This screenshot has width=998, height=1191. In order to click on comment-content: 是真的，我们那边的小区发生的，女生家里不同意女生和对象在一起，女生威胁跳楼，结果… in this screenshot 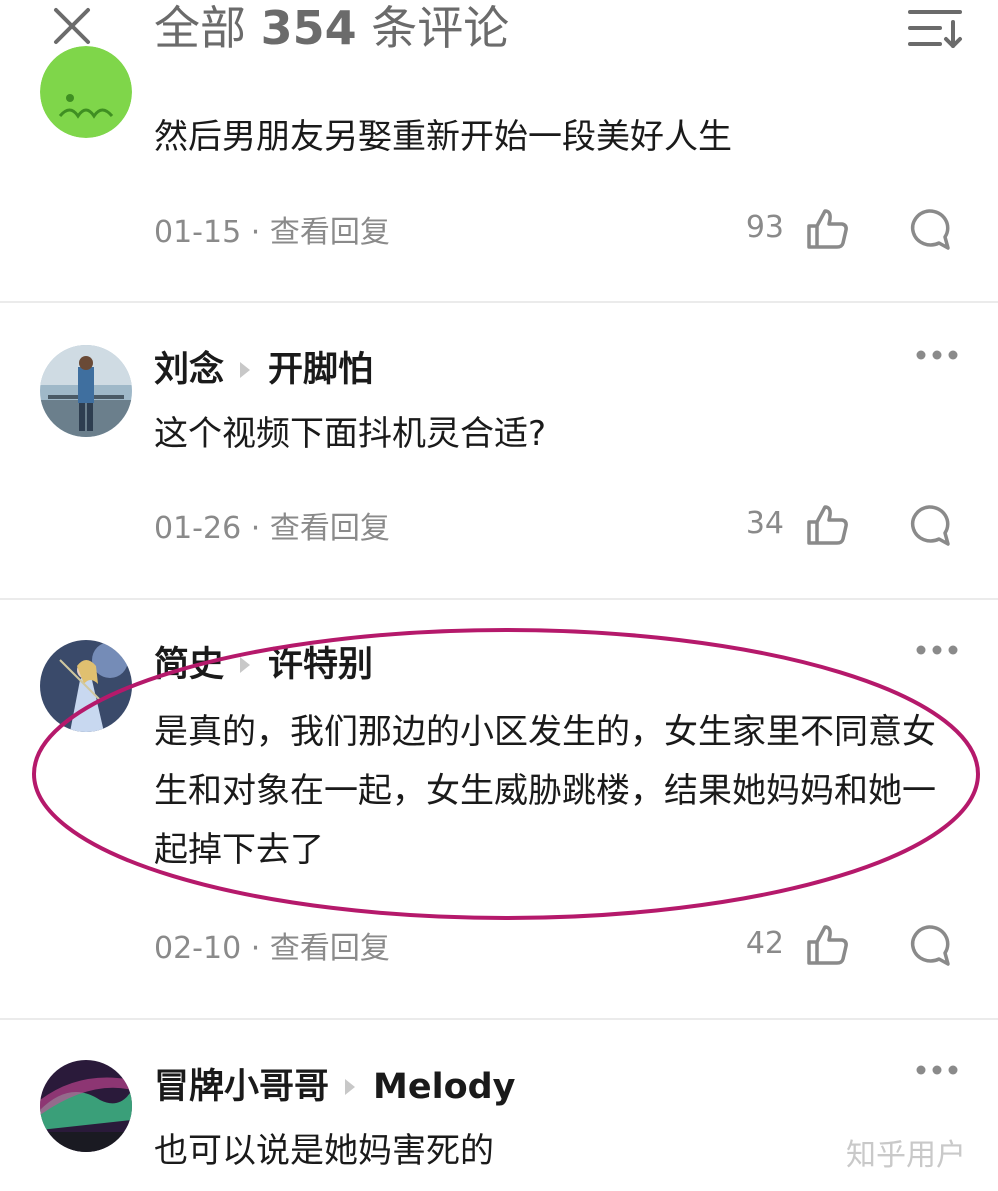, I will do `click(545, 791)`.